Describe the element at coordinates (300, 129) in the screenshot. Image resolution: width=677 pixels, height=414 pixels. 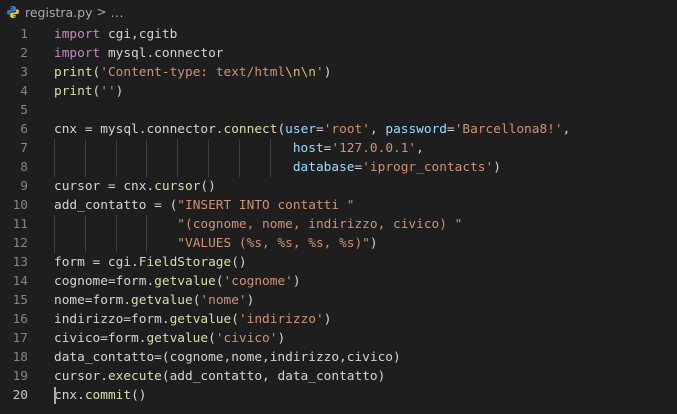
I see `code-token: user` at that location.